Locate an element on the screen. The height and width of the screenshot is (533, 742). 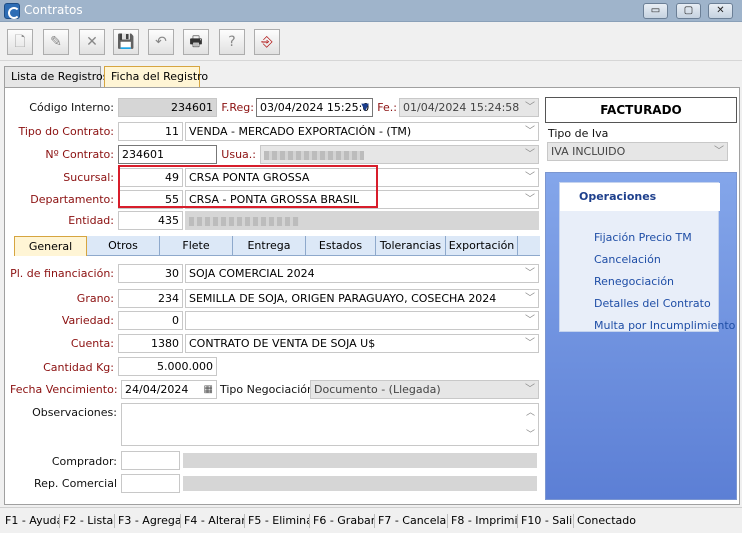
tab-ficha-registro: Ficha del Registro is located at coordinates (156, 76).